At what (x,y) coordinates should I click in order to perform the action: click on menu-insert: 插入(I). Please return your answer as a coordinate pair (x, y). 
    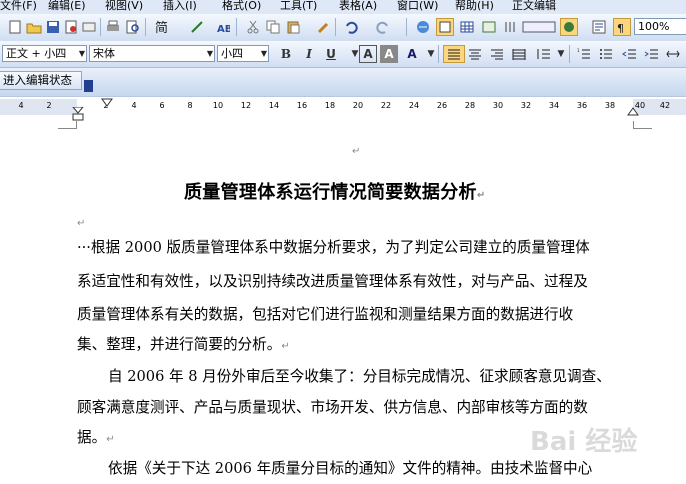
    Looking at the image, I should click on (180, 6).